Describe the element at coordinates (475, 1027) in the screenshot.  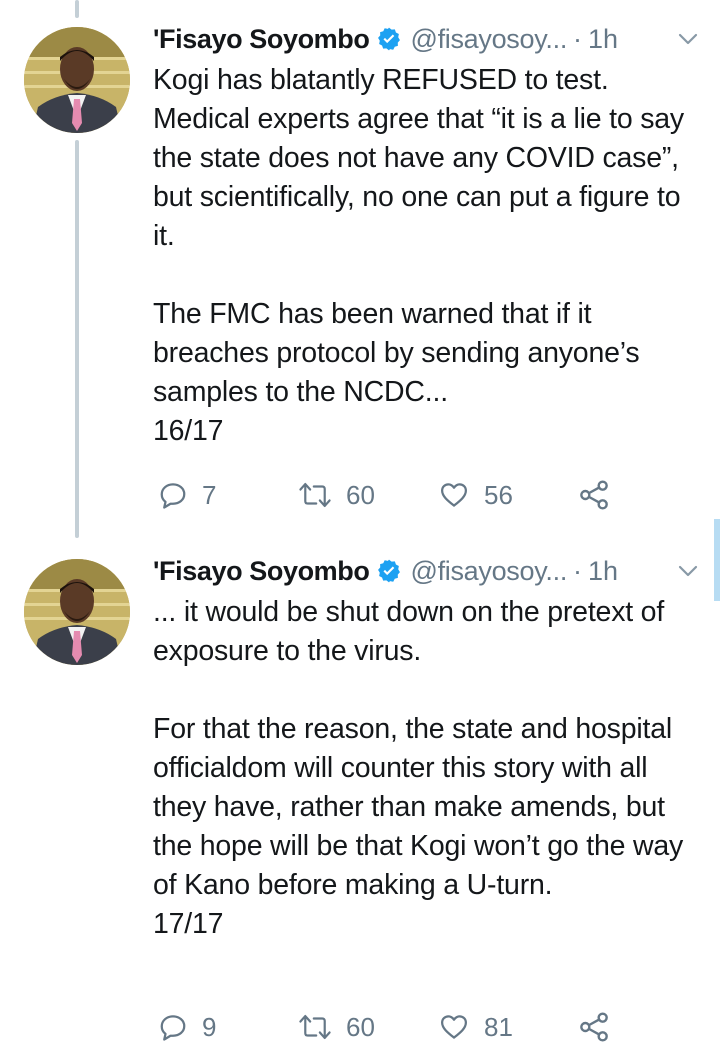
I see `like-button: 81` at that location.